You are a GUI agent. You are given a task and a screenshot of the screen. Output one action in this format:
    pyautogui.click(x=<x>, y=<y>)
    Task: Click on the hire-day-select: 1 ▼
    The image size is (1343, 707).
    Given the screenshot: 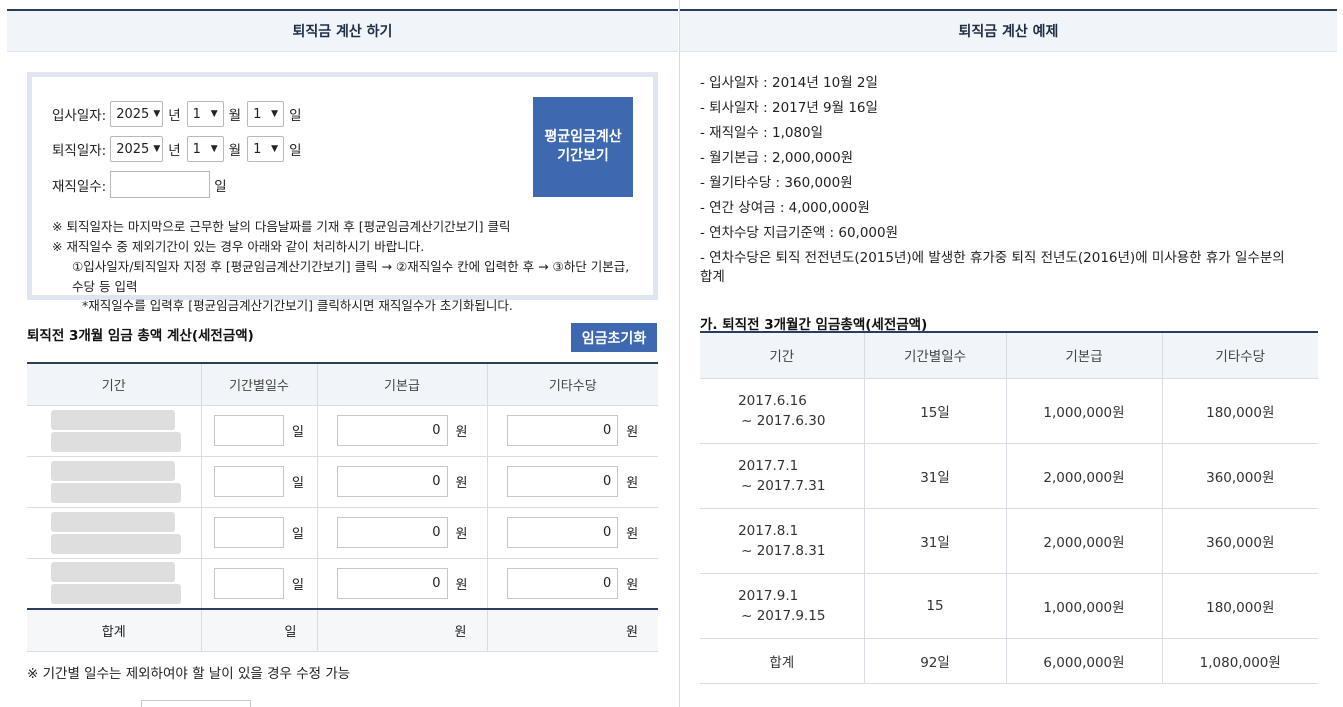 What is the action you would take?
    pyautogui.click(x=266, y=114)
    